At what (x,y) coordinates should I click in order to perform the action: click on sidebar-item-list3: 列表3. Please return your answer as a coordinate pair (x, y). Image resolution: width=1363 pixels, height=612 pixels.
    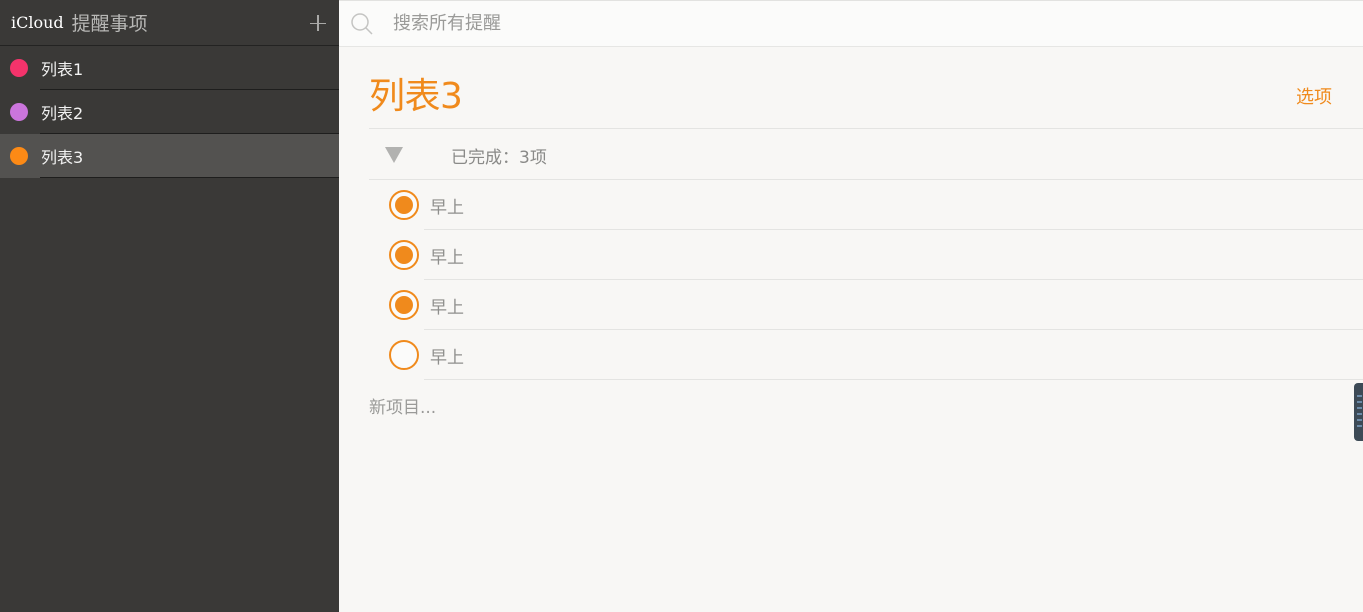
    Looking at the image, I should click on (169, 156).